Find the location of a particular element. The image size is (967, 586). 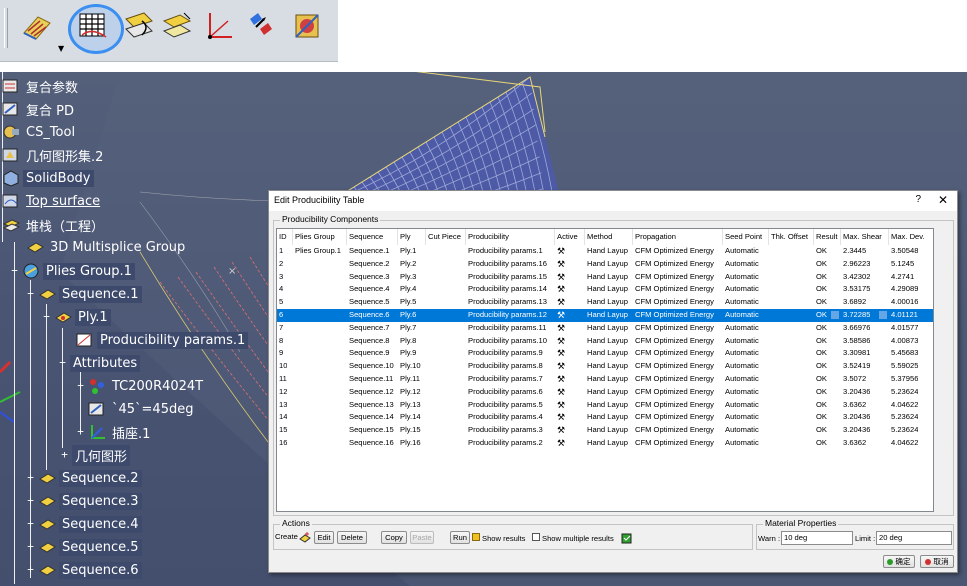

tree-node-geometric-set-2: 几何图形集.2 is located at coordinates (54, 155).